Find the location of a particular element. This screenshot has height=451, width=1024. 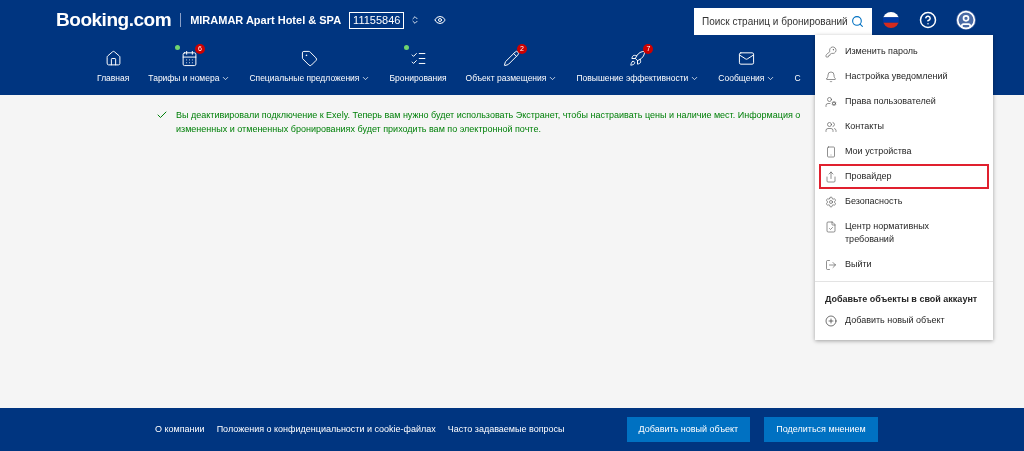

pencil-icon is located at coordinates (511, 58).